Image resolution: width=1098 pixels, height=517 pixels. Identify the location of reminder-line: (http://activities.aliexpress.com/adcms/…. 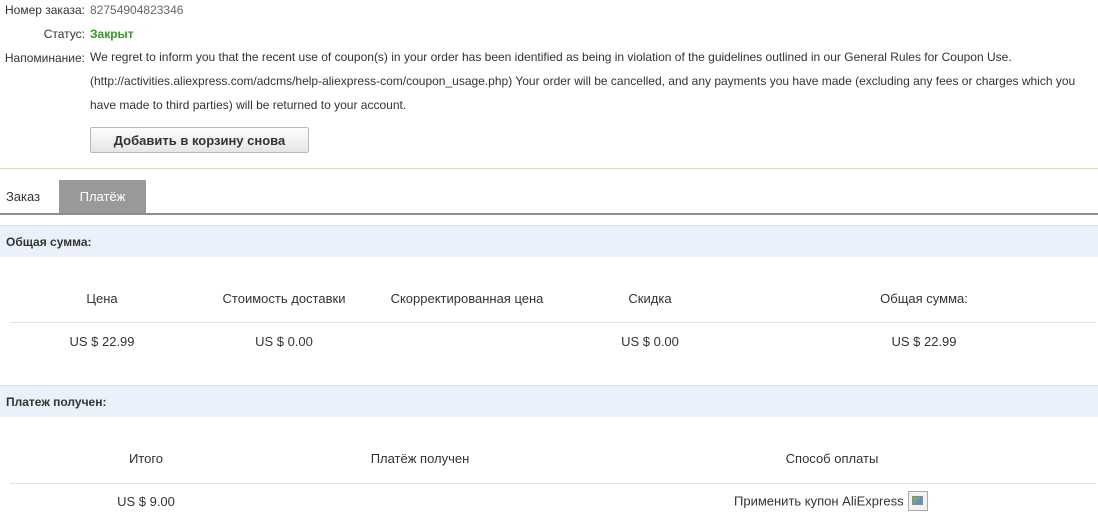
(583, 81).